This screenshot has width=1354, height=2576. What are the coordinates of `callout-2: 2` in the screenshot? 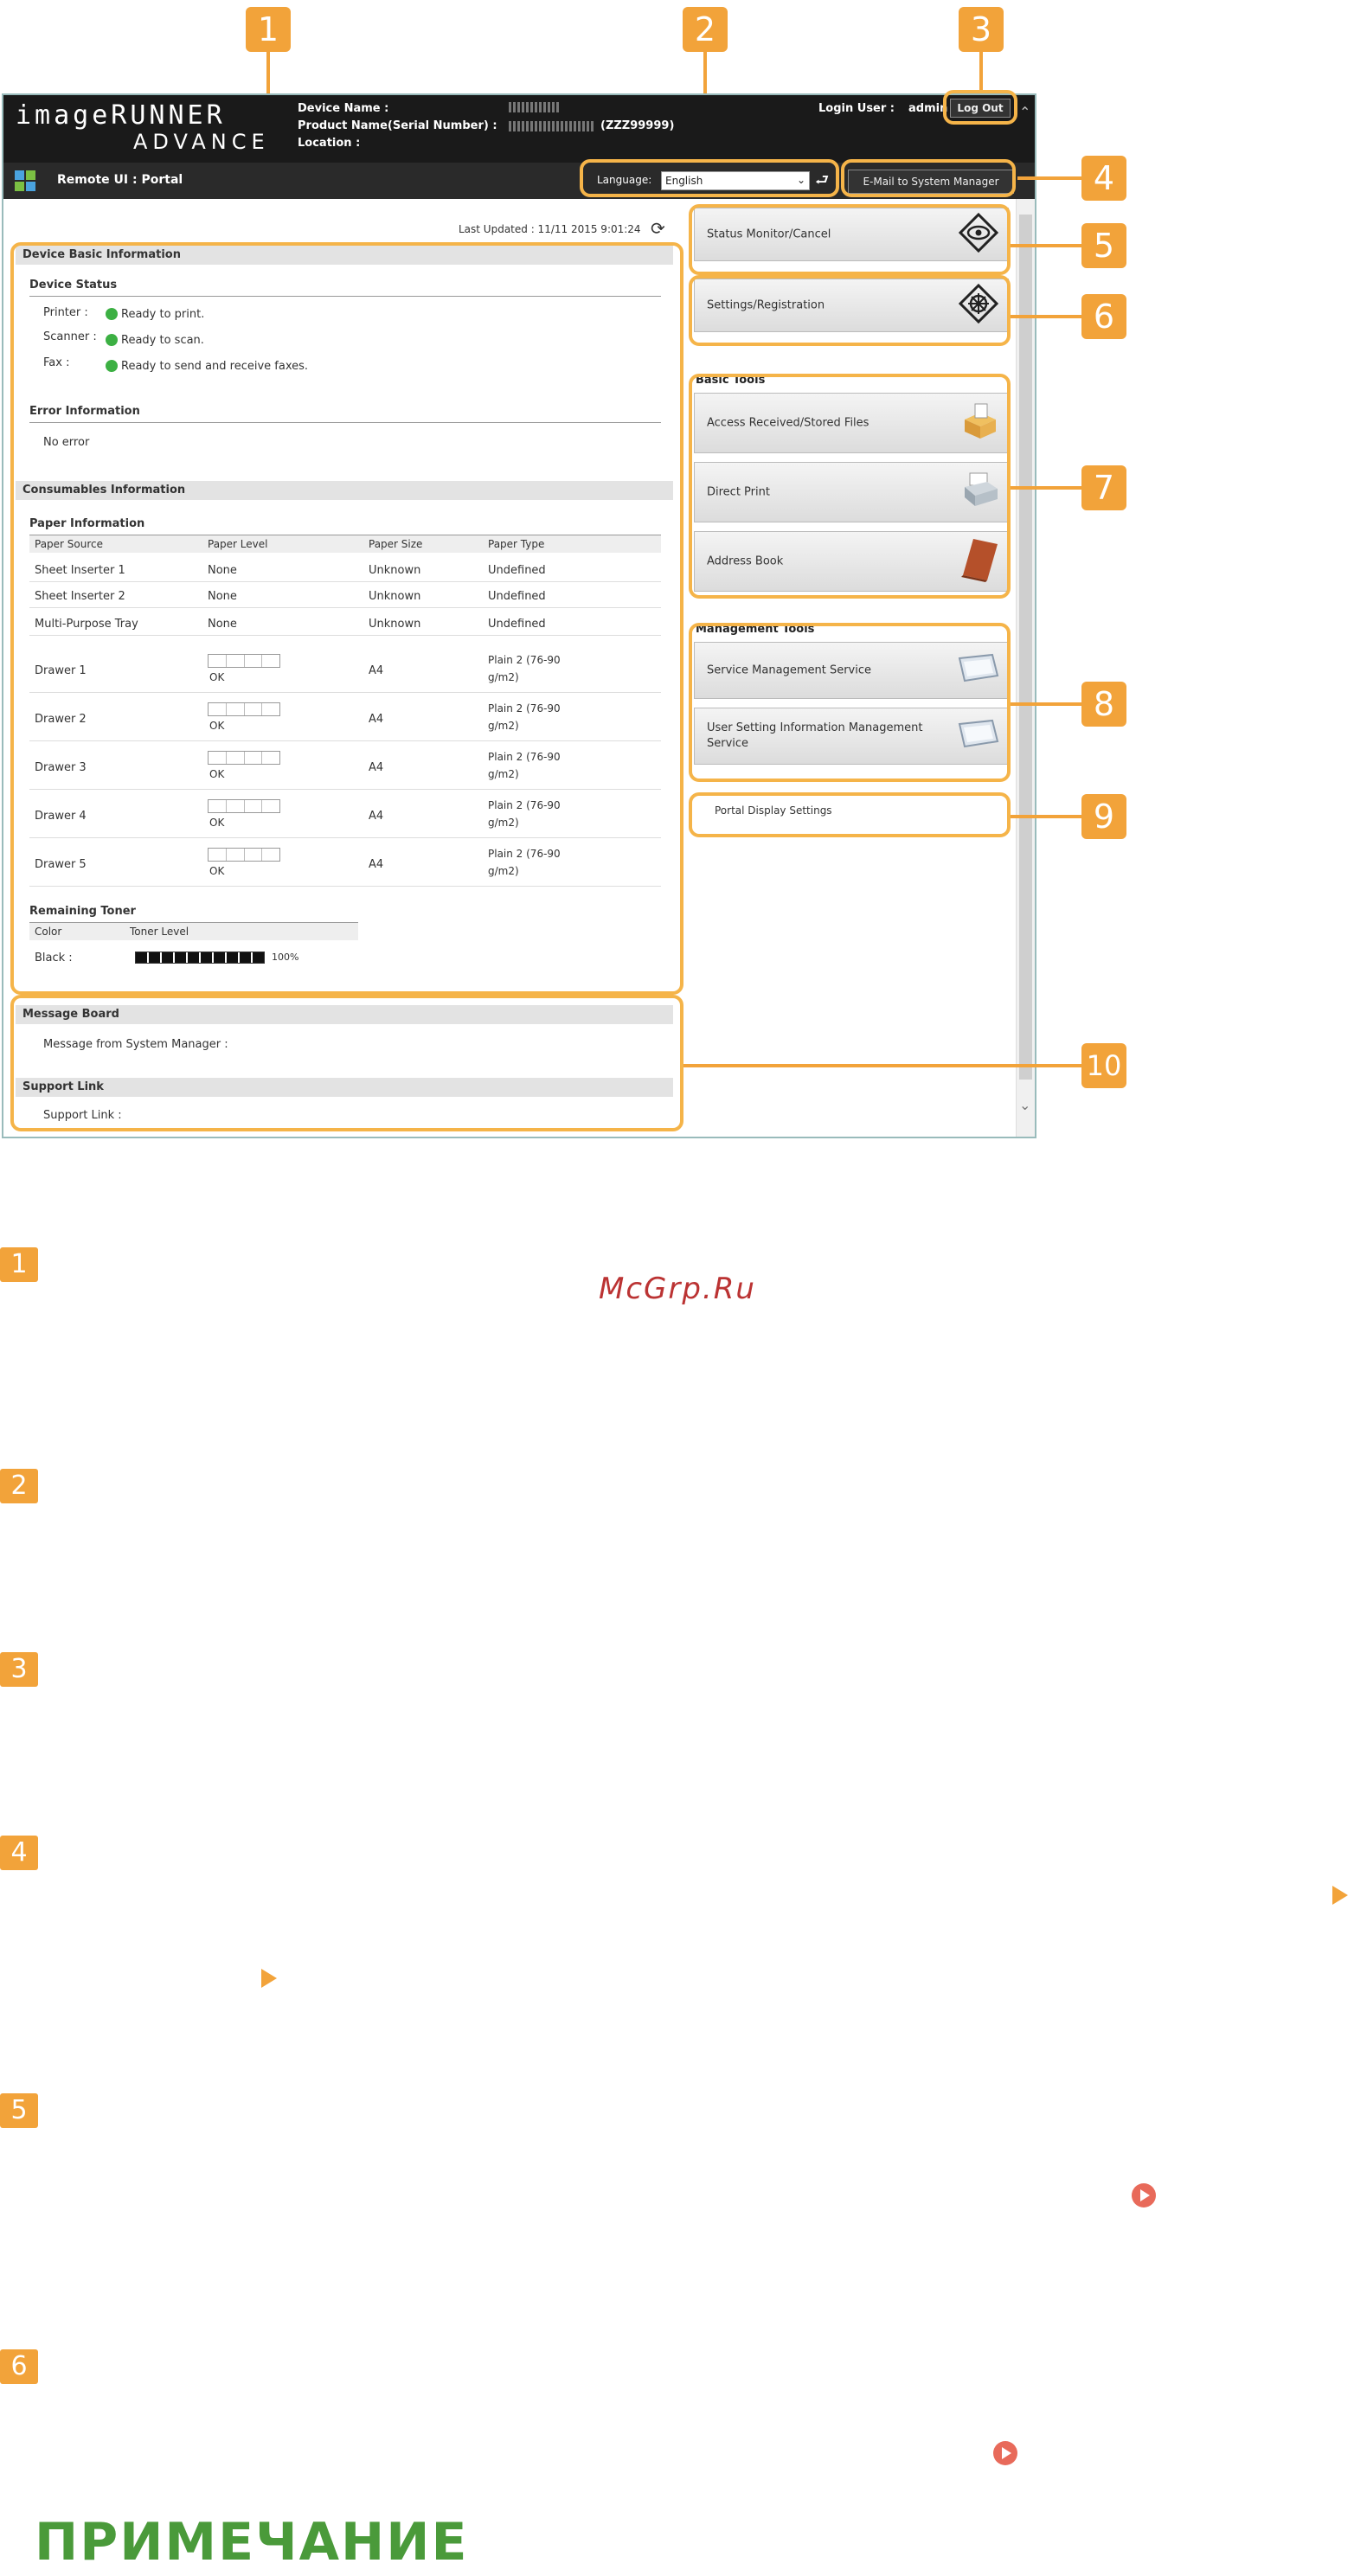 It's located at (705, 29).